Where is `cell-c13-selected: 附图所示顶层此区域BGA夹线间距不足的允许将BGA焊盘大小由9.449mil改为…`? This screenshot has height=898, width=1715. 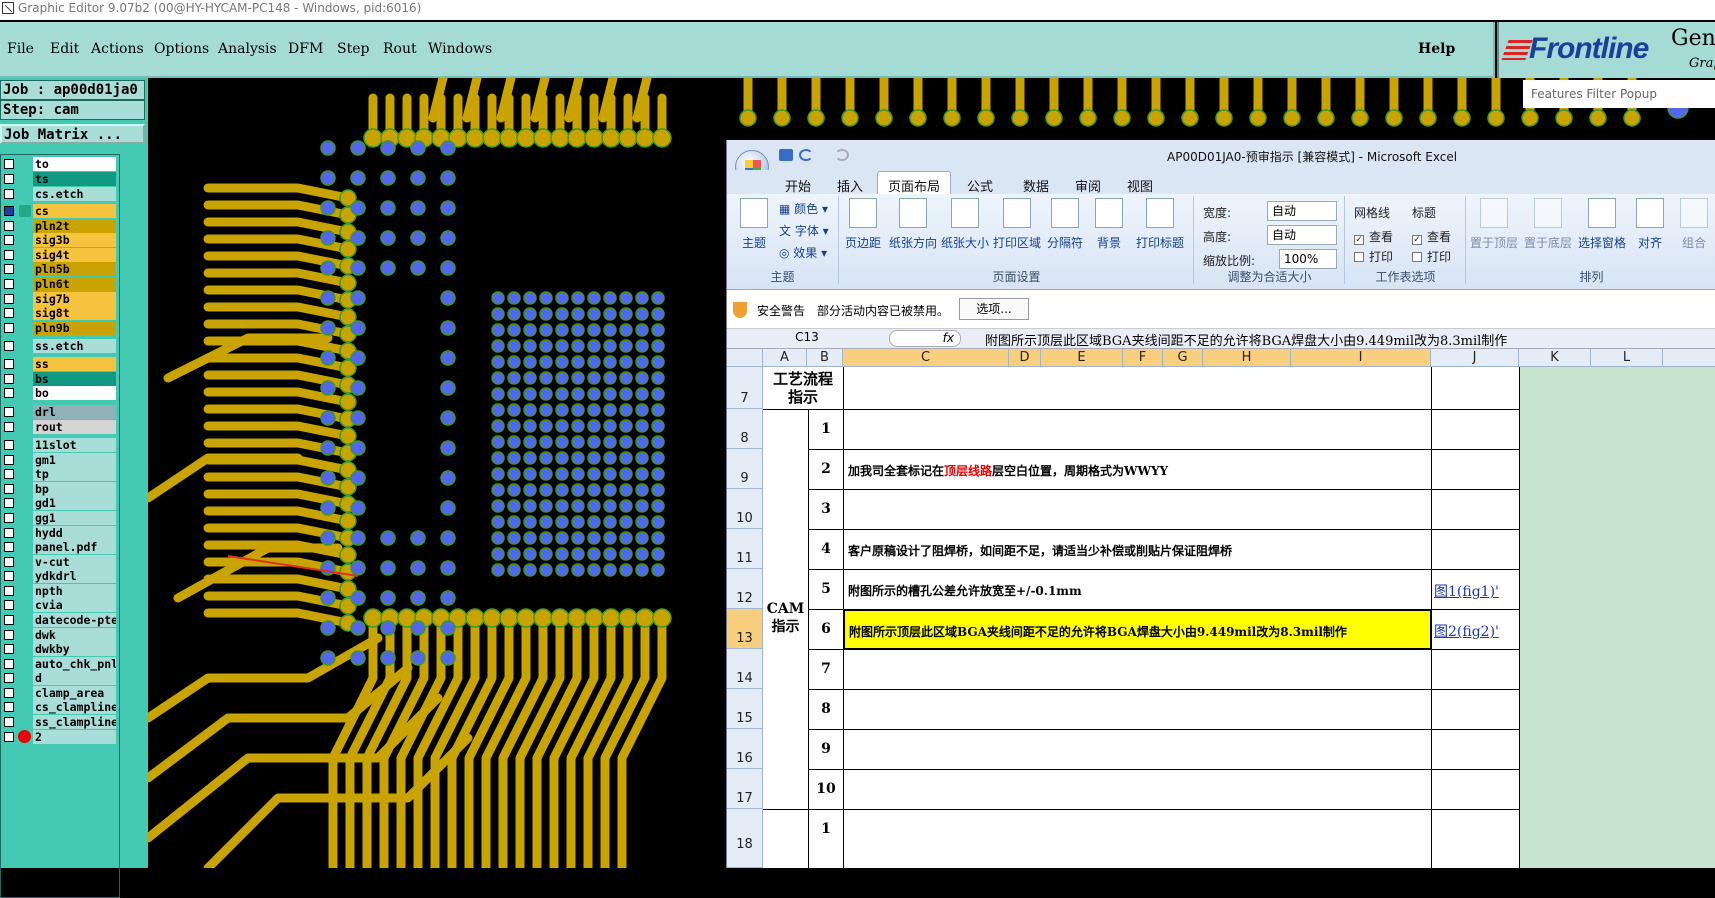 cell-c13-selected: 附图所示顶层此区域BGA夹线间距不足的允许将BGA焊盘大小由9.449mil改为… is located at coordinates (1137, 629).